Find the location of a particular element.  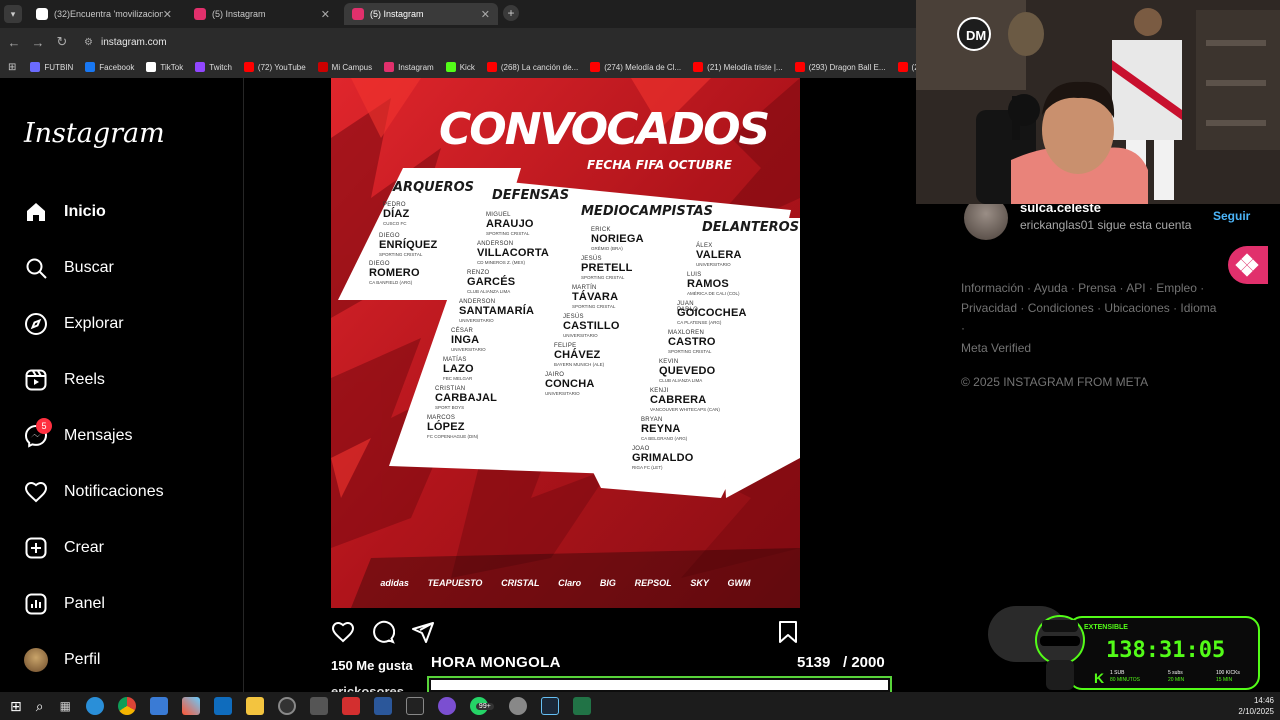

bookmark-item: Twitch is located at coordinates (213, 67).